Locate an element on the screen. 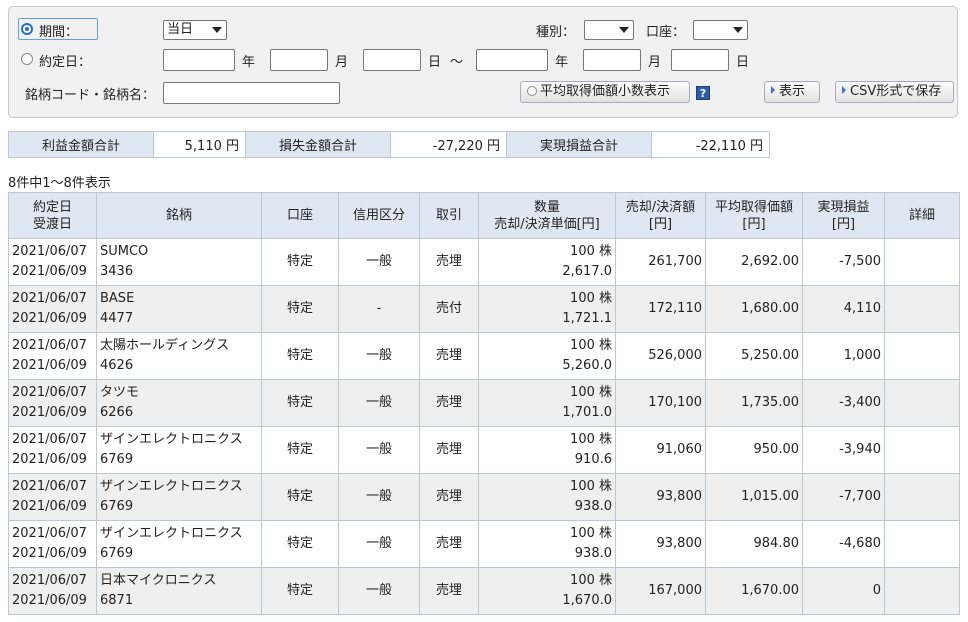 This screenshot has height=622, width=968. quantity-cell: 100 株 1,721.1 is located at coordinates (547, 309).